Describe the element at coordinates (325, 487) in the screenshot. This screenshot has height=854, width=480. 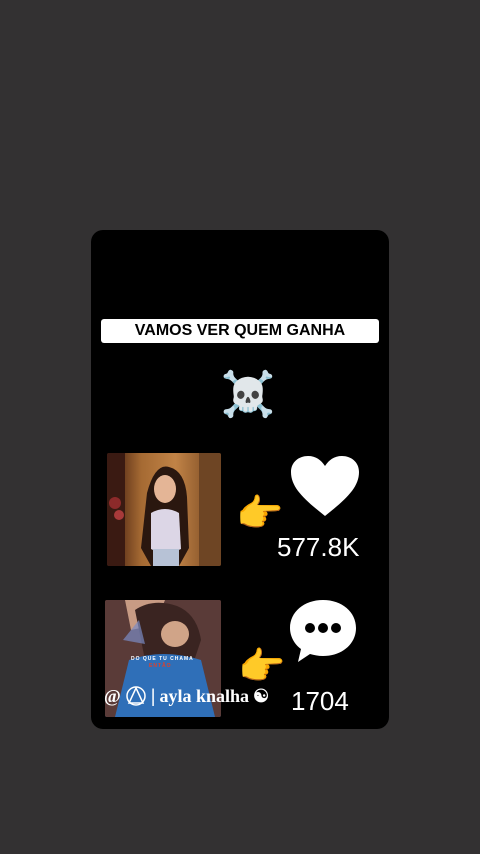
I see `heart-icon` at that location.